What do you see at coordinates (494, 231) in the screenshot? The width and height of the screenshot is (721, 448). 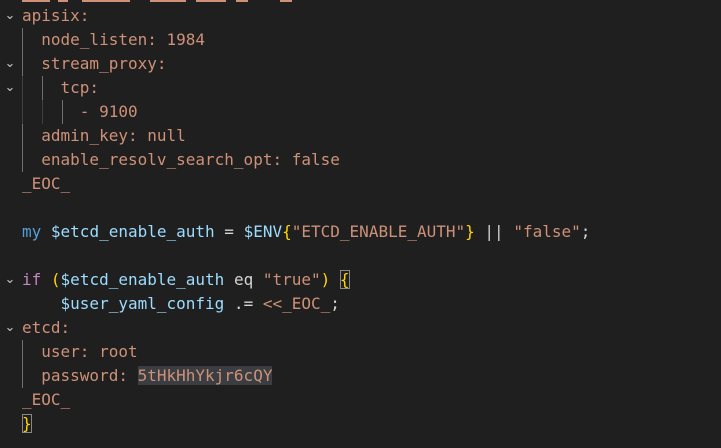 I see `code-token: ||` at bounding box center [494, 231].